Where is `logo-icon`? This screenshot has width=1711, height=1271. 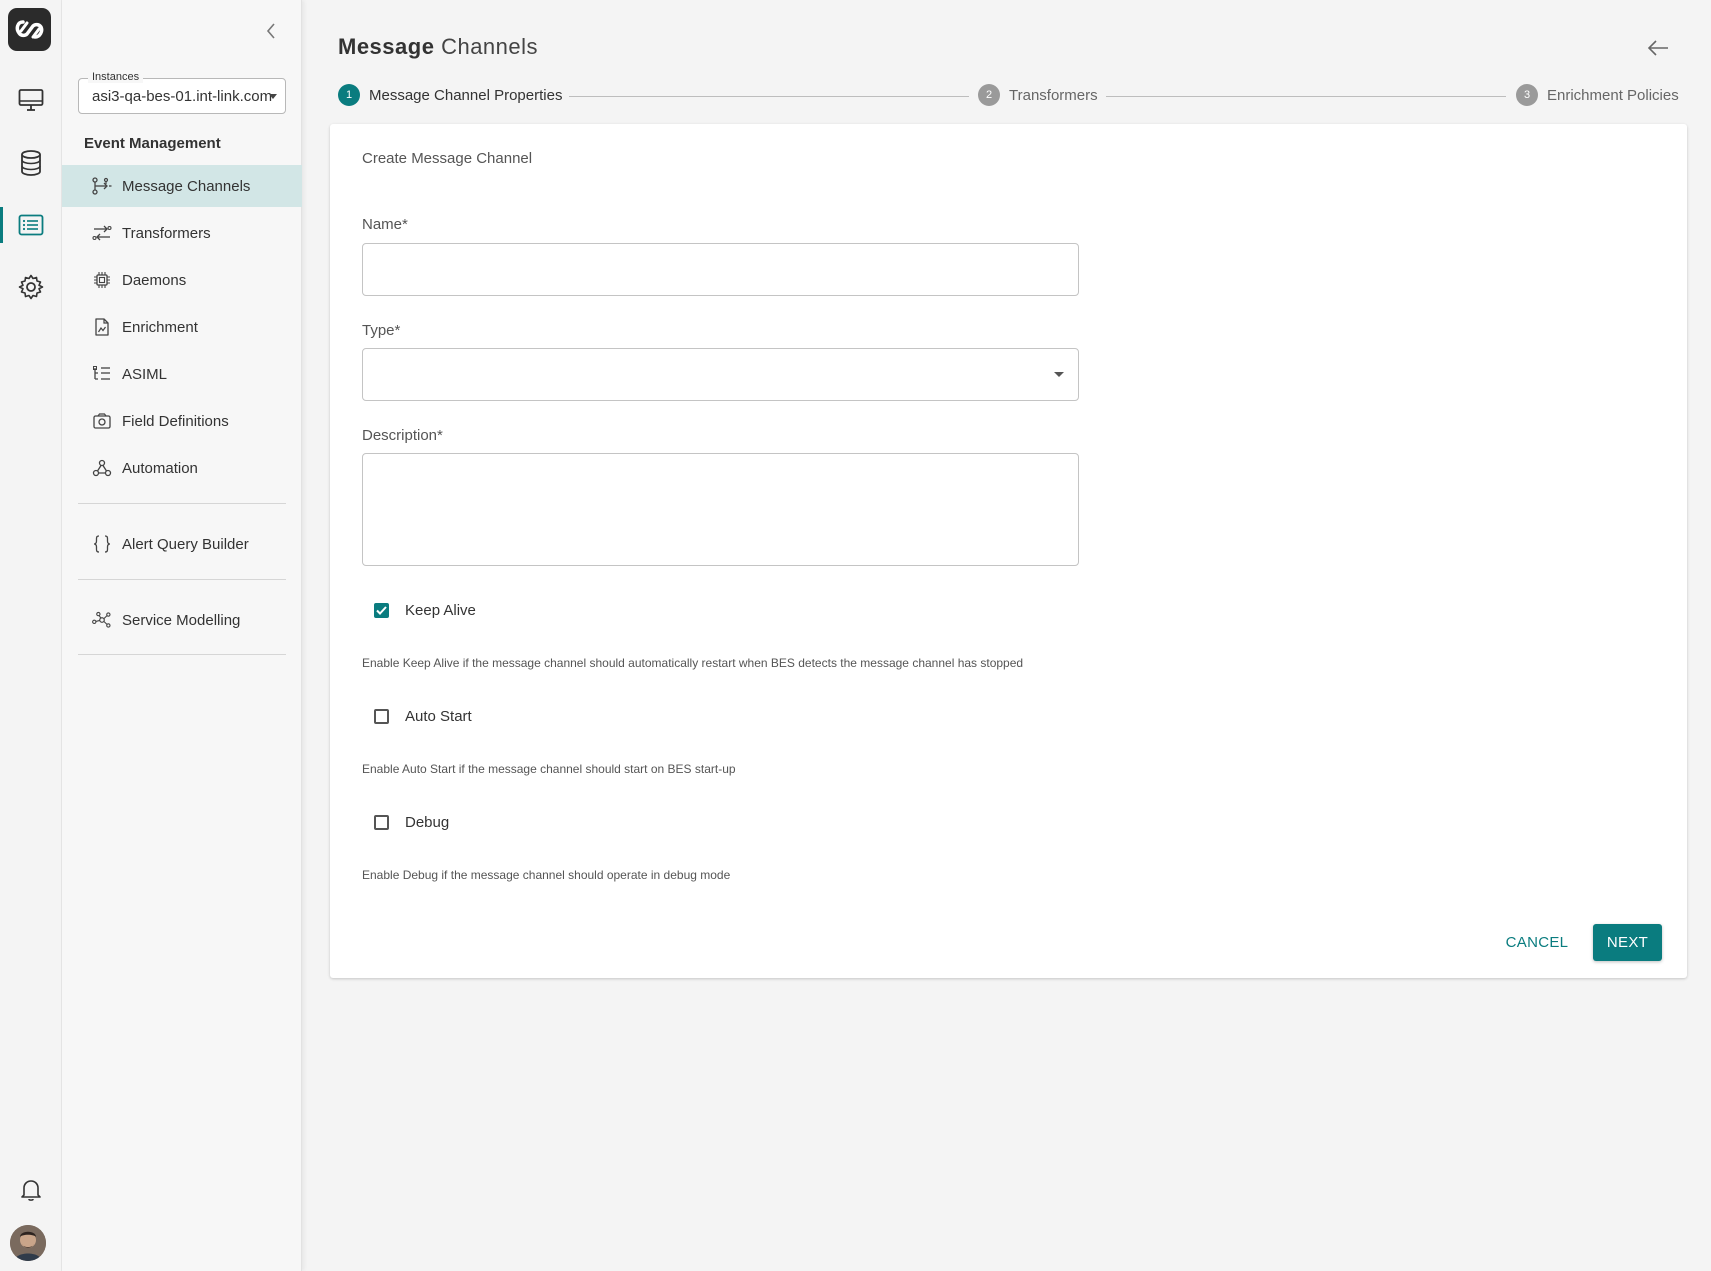
logo-icon is located at coordinates (29, 29).